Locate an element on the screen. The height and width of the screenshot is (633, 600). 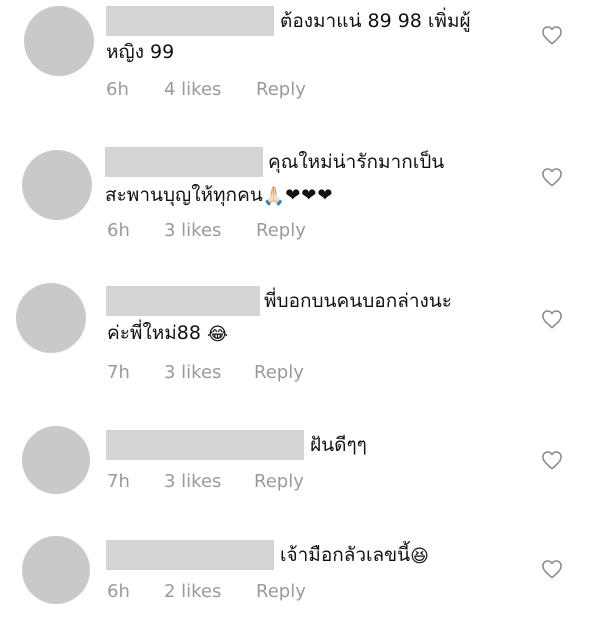
comment-text-line: ค่ะพี่ใหม่88 😂 is located at coordinates (167, 334).